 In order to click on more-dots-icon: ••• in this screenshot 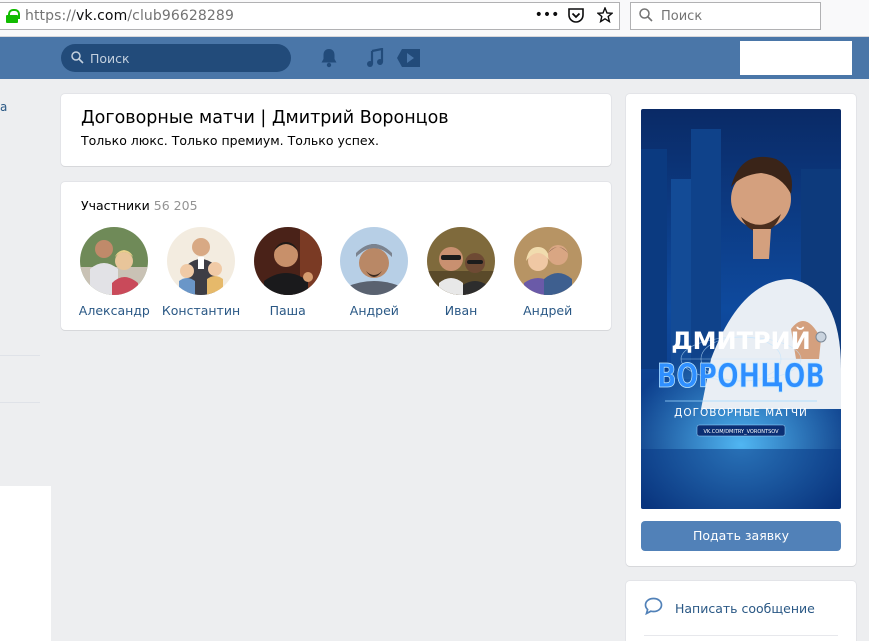, I will do `click(547, 15)`.